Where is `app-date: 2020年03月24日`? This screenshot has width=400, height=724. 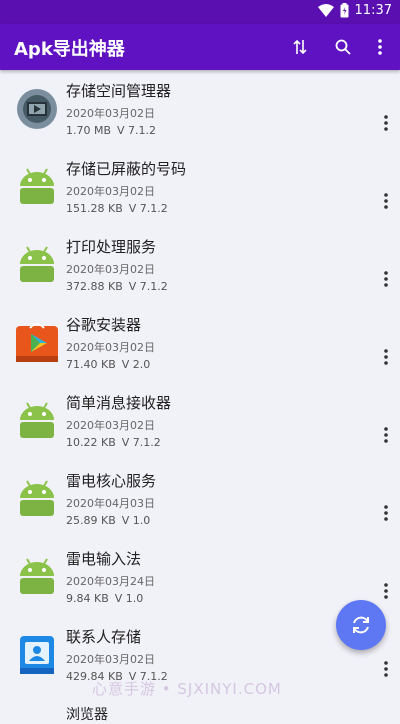 app-date: 2020年03月24日 is located at coordinates (110, 581).